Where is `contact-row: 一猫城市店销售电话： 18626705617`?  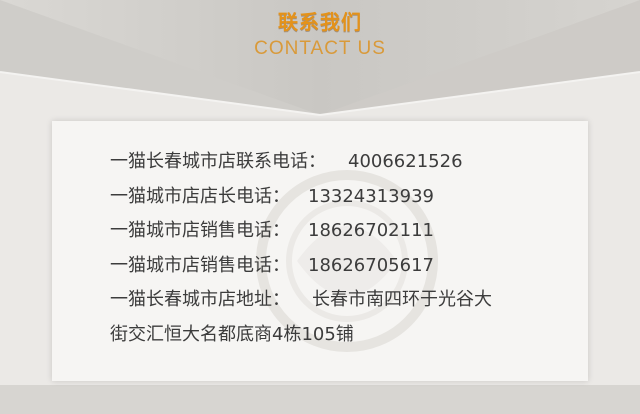 contact-row: 一猫城市店销售电话： 18626705617 is located at coordinates (345, 266).